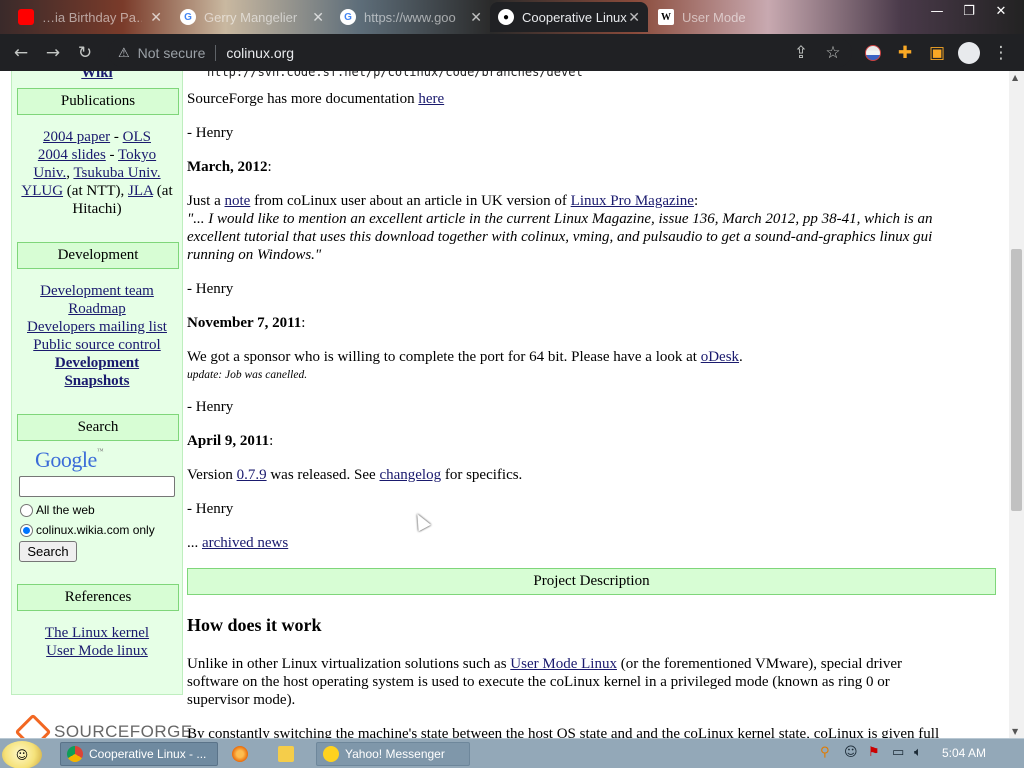  What do you see at coordinates (1016, 380) in the screenshot?
I see `scrollbar-thumb` at bounding box center [1016, 380].